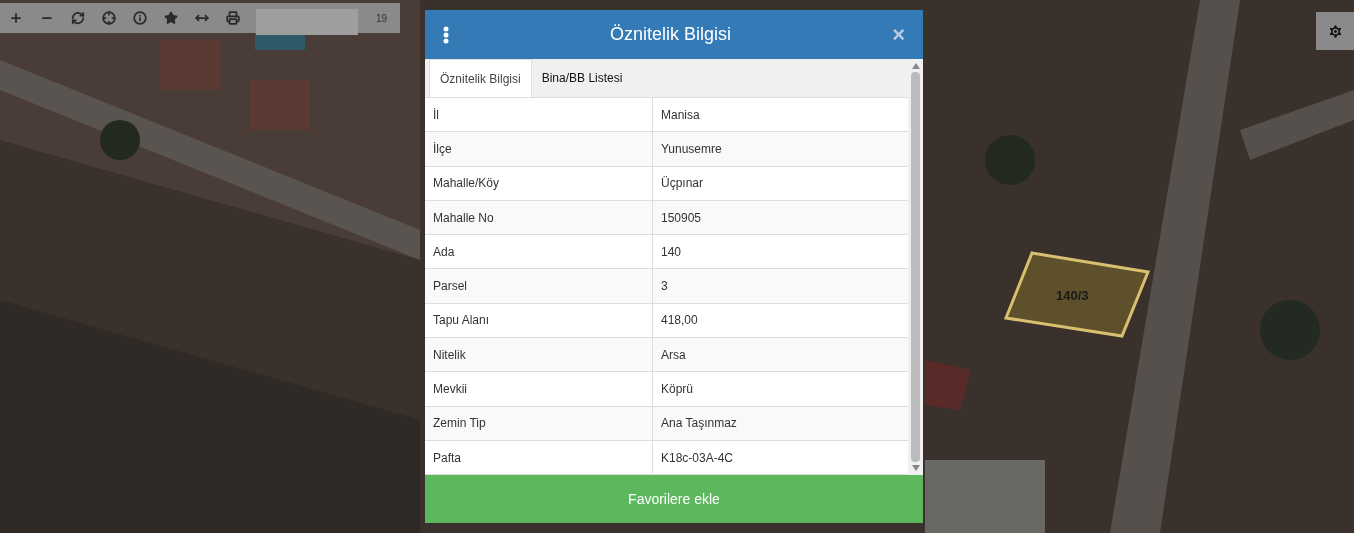 The image size is (1354, 533). What do you see at coordinates (539, 355) in the screenshot?
I see `table-cell: Nitelik` at bounding box center [539, 355].